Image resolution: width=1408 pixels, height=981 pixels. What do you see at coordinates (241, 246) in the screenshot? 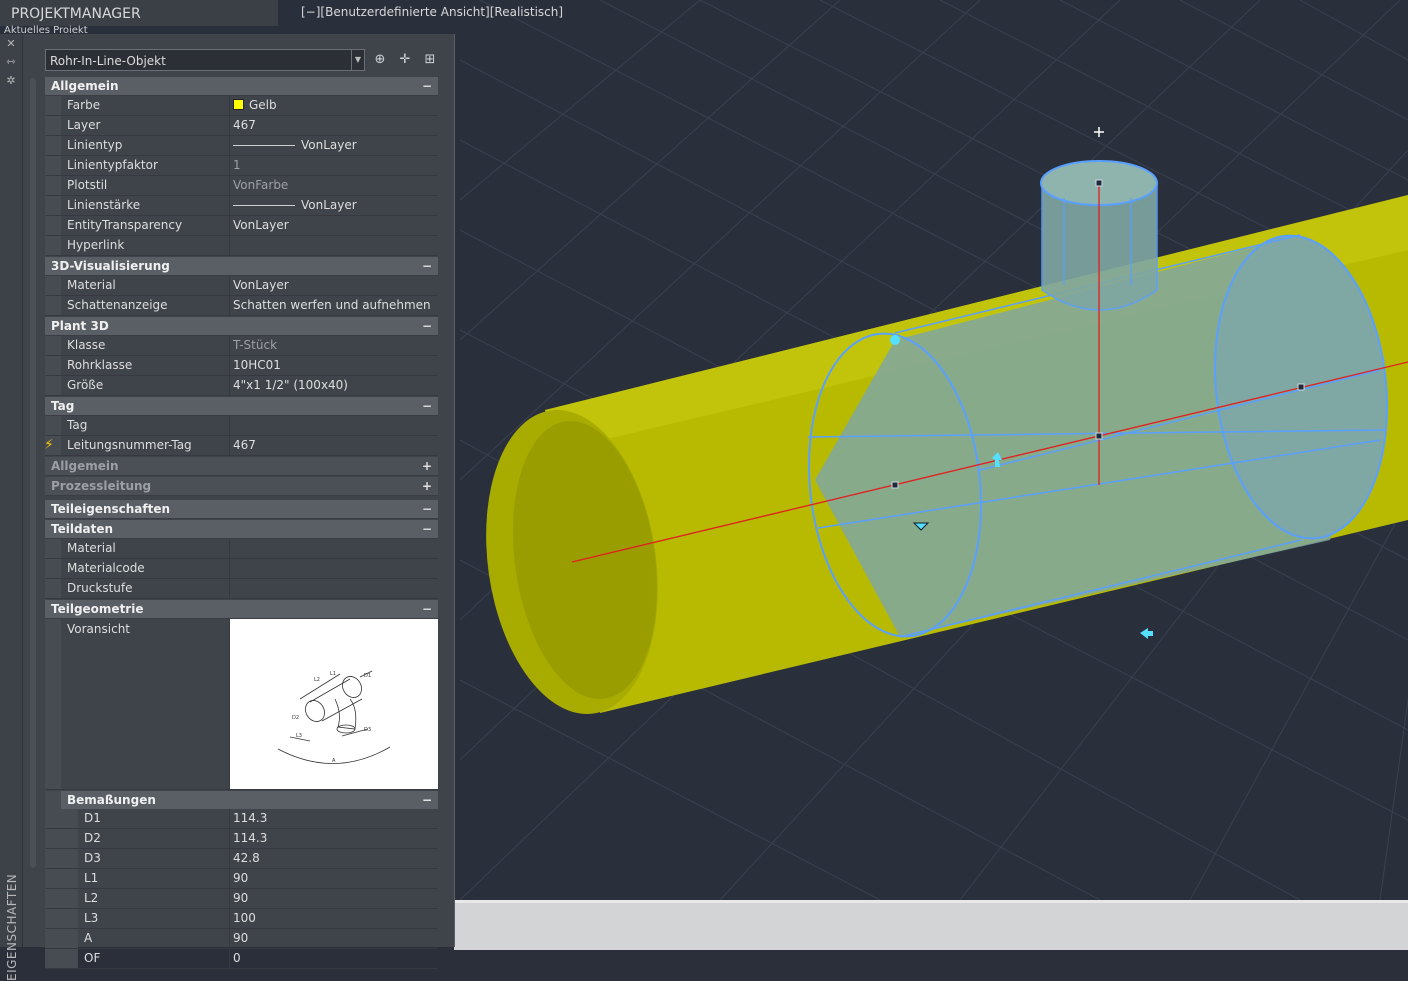
I see `prop-row-hyperlink: Hyperlink` at bounding box center [241, 246].